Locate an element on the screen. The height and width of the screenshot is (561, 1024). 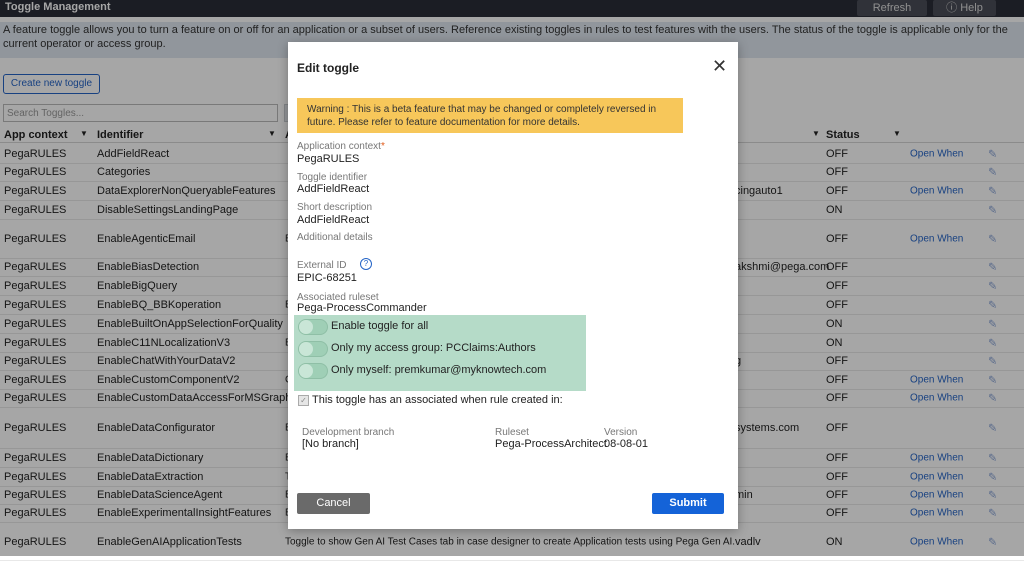
close-icon: ✕ is located at coordinates (719, 66).